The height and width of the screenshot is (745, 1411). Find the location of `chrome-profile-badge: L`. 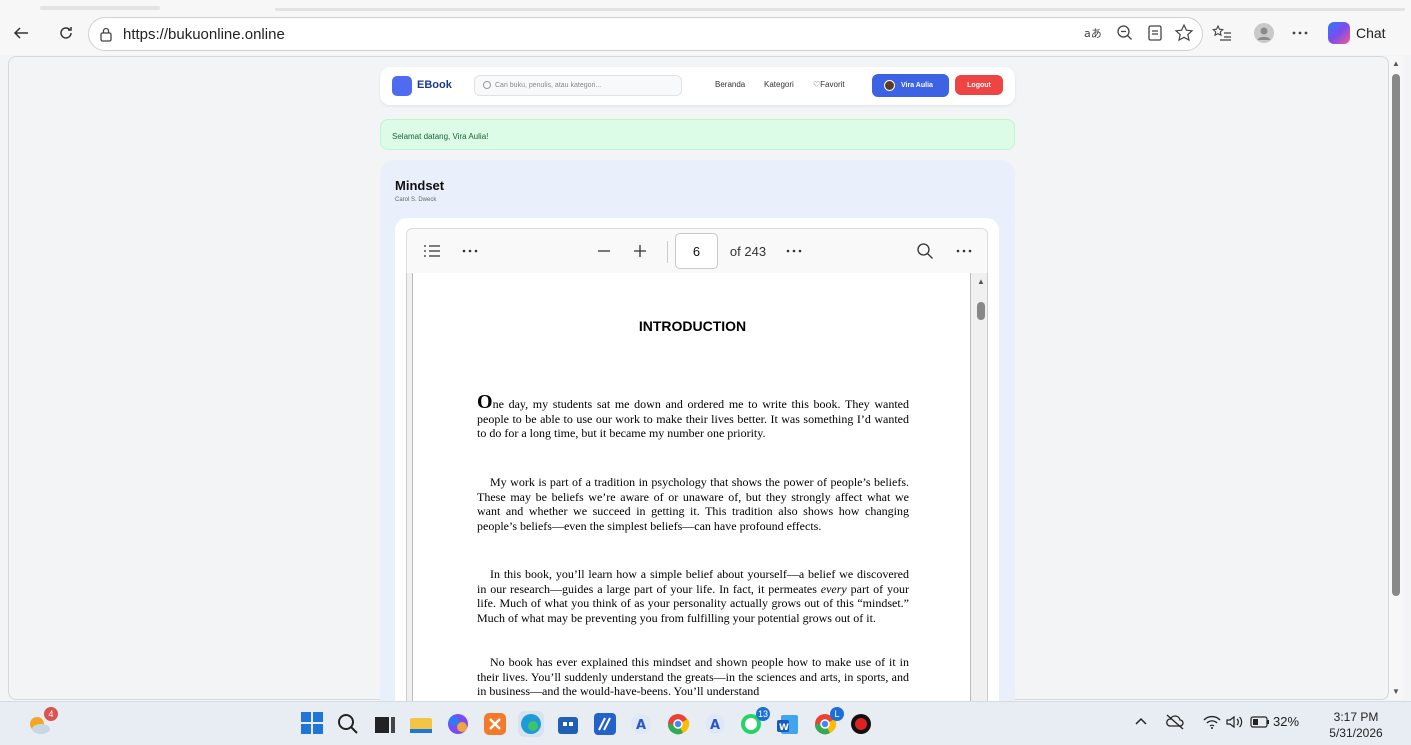

chrome-profile-badge: L is located at coordinates (837, 714).